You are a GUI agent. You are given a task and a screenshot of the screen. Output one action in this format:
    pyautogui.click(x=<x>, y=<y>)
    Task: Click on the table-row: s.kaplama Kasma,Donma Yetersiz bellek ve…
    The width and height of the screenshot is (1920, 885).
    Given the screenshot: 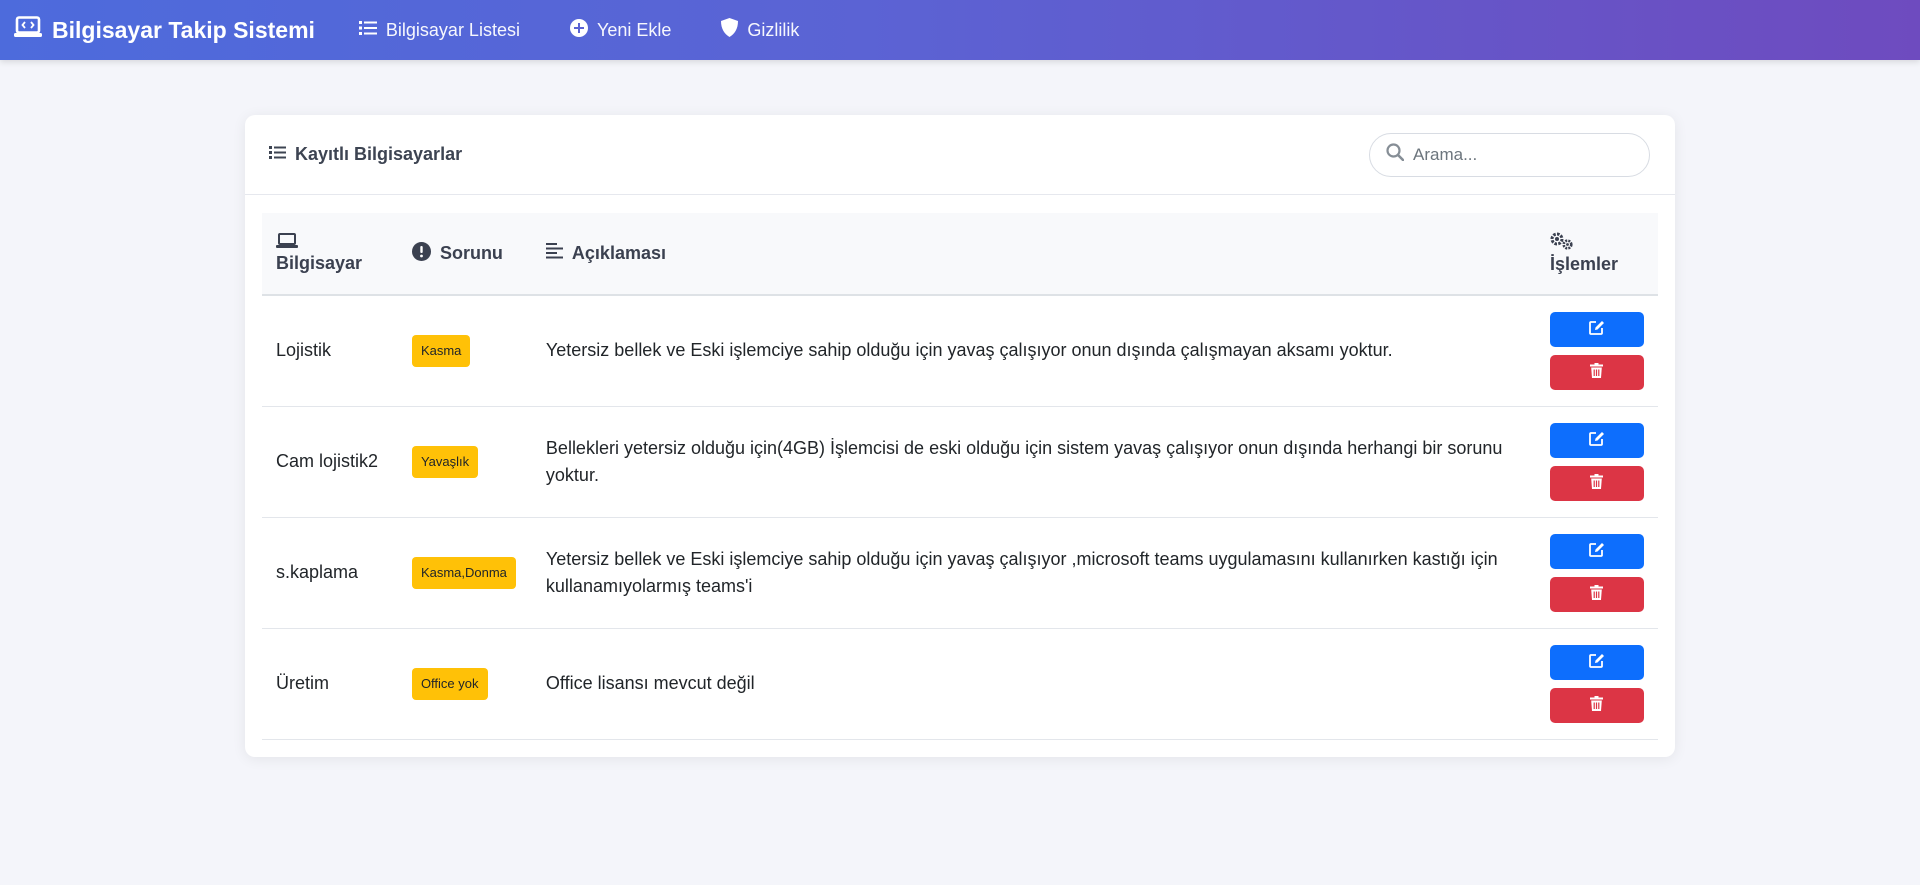 What is the action you would take?
    pyautogui.click(x=960, y=573)
    